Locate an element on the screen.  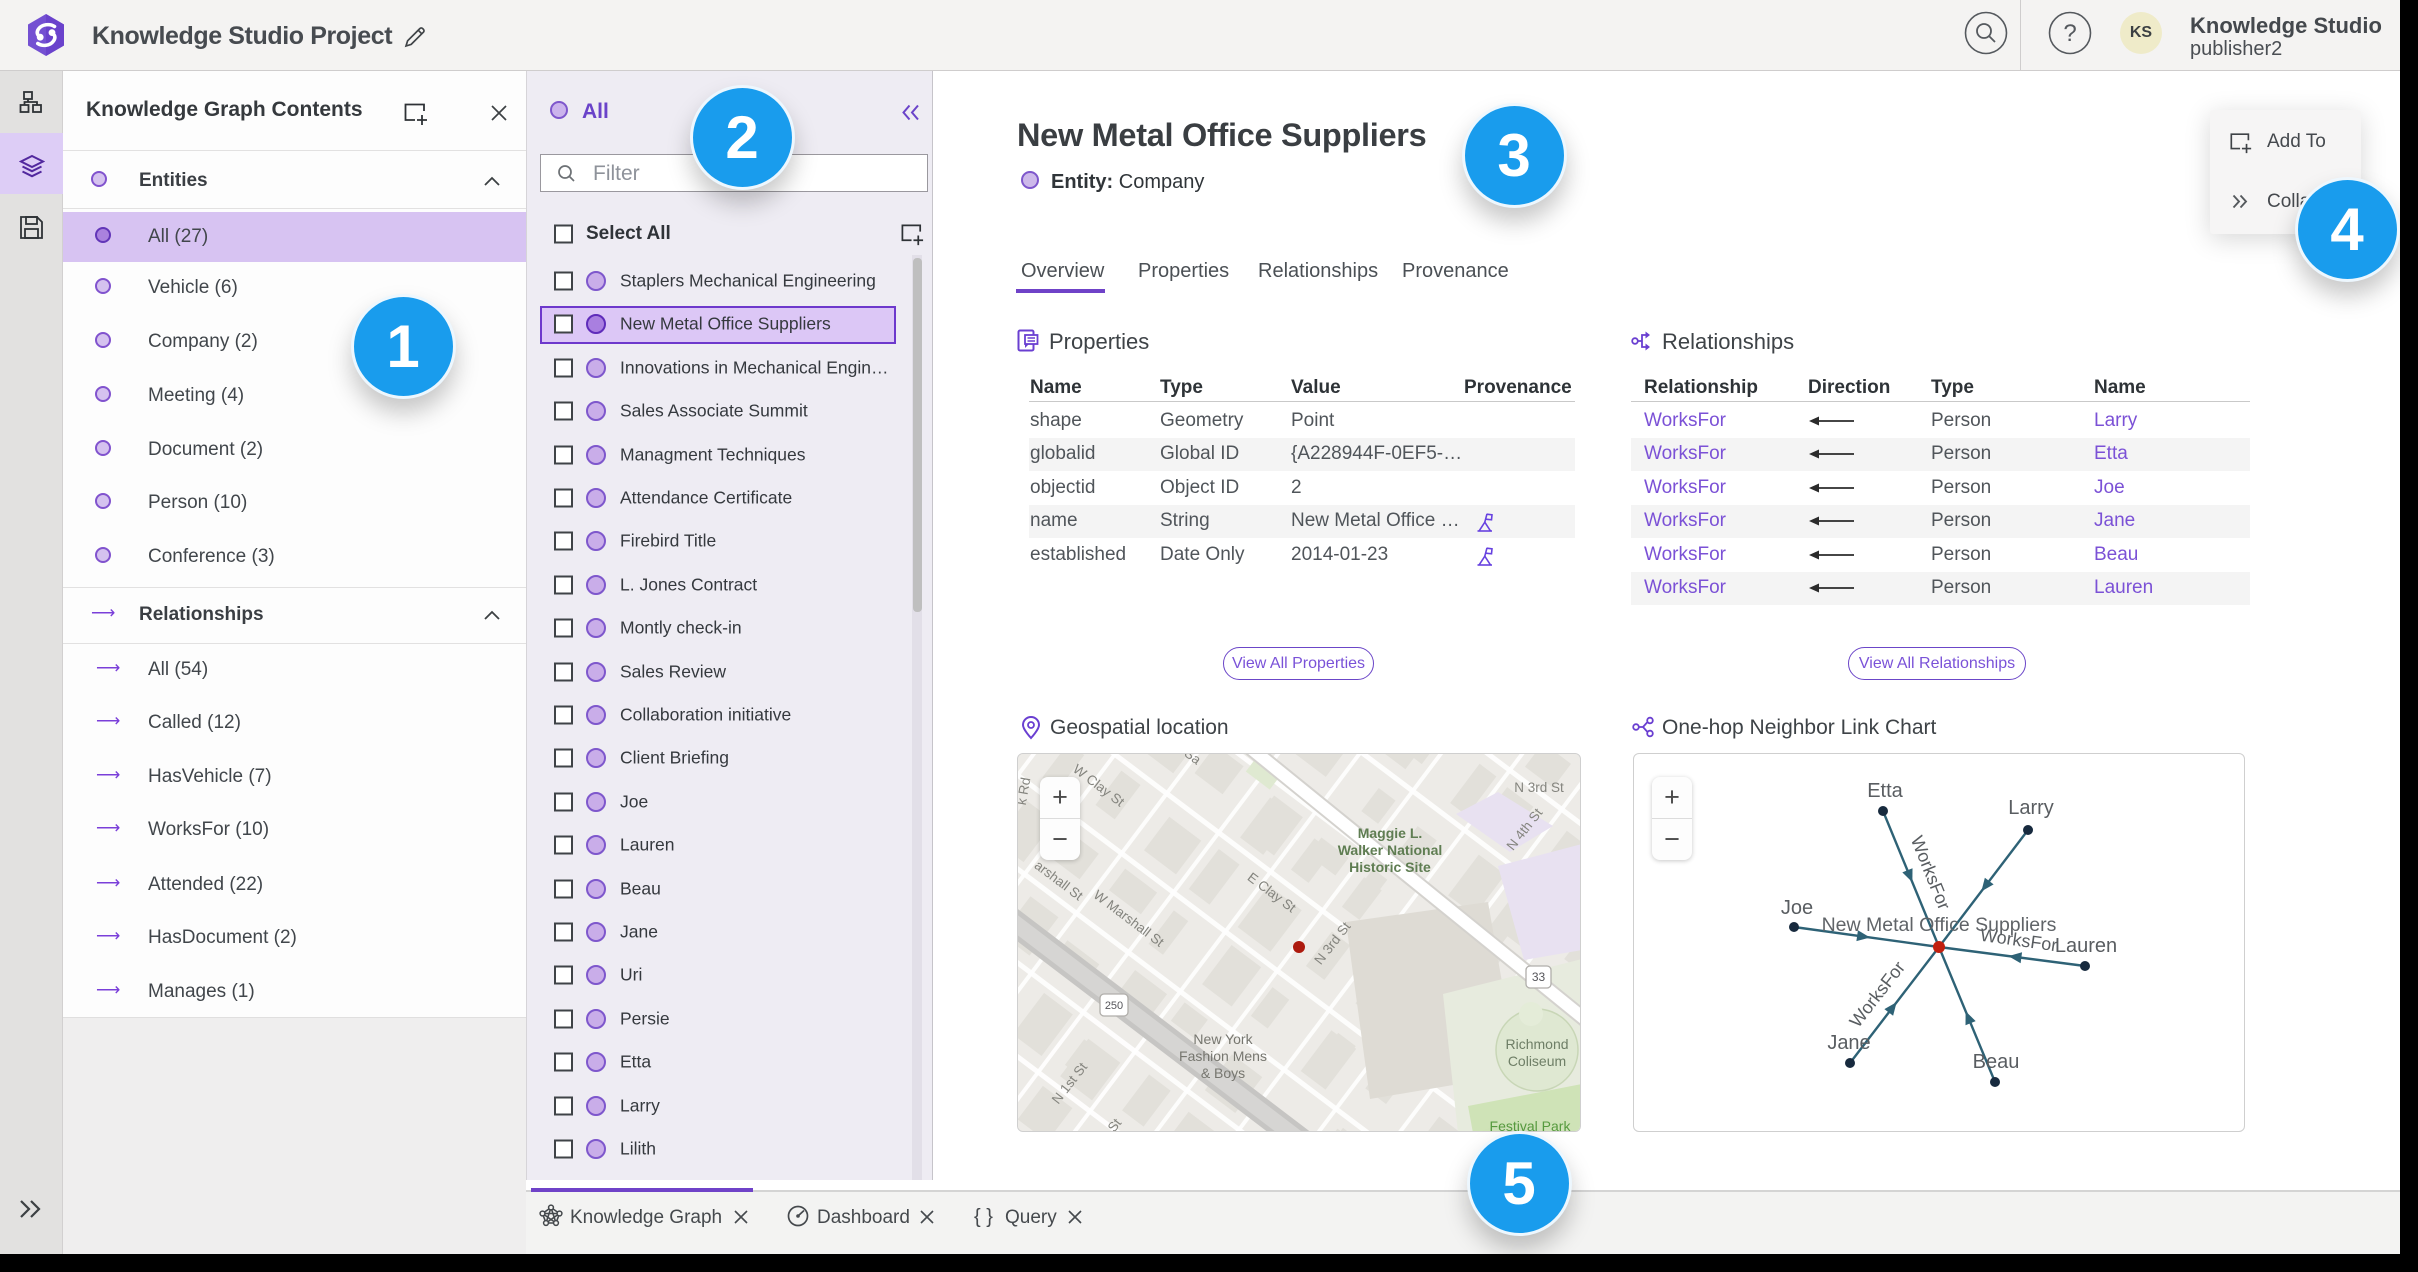
svg-text: Coliseum is located at coordinates (1537, 1061).